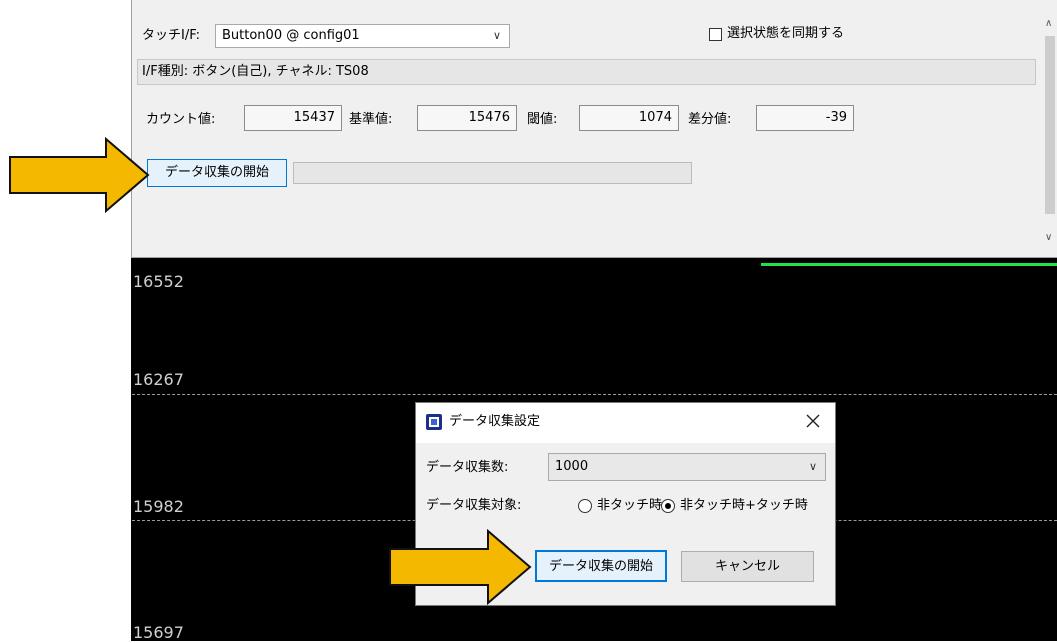 The width and height of the screenshot is (1057, 643). What do you see at coordinates (630, 505) in the screenshot?
I see `radio-notouch-label: 非タッチ時` at bounding box center [630, 505].